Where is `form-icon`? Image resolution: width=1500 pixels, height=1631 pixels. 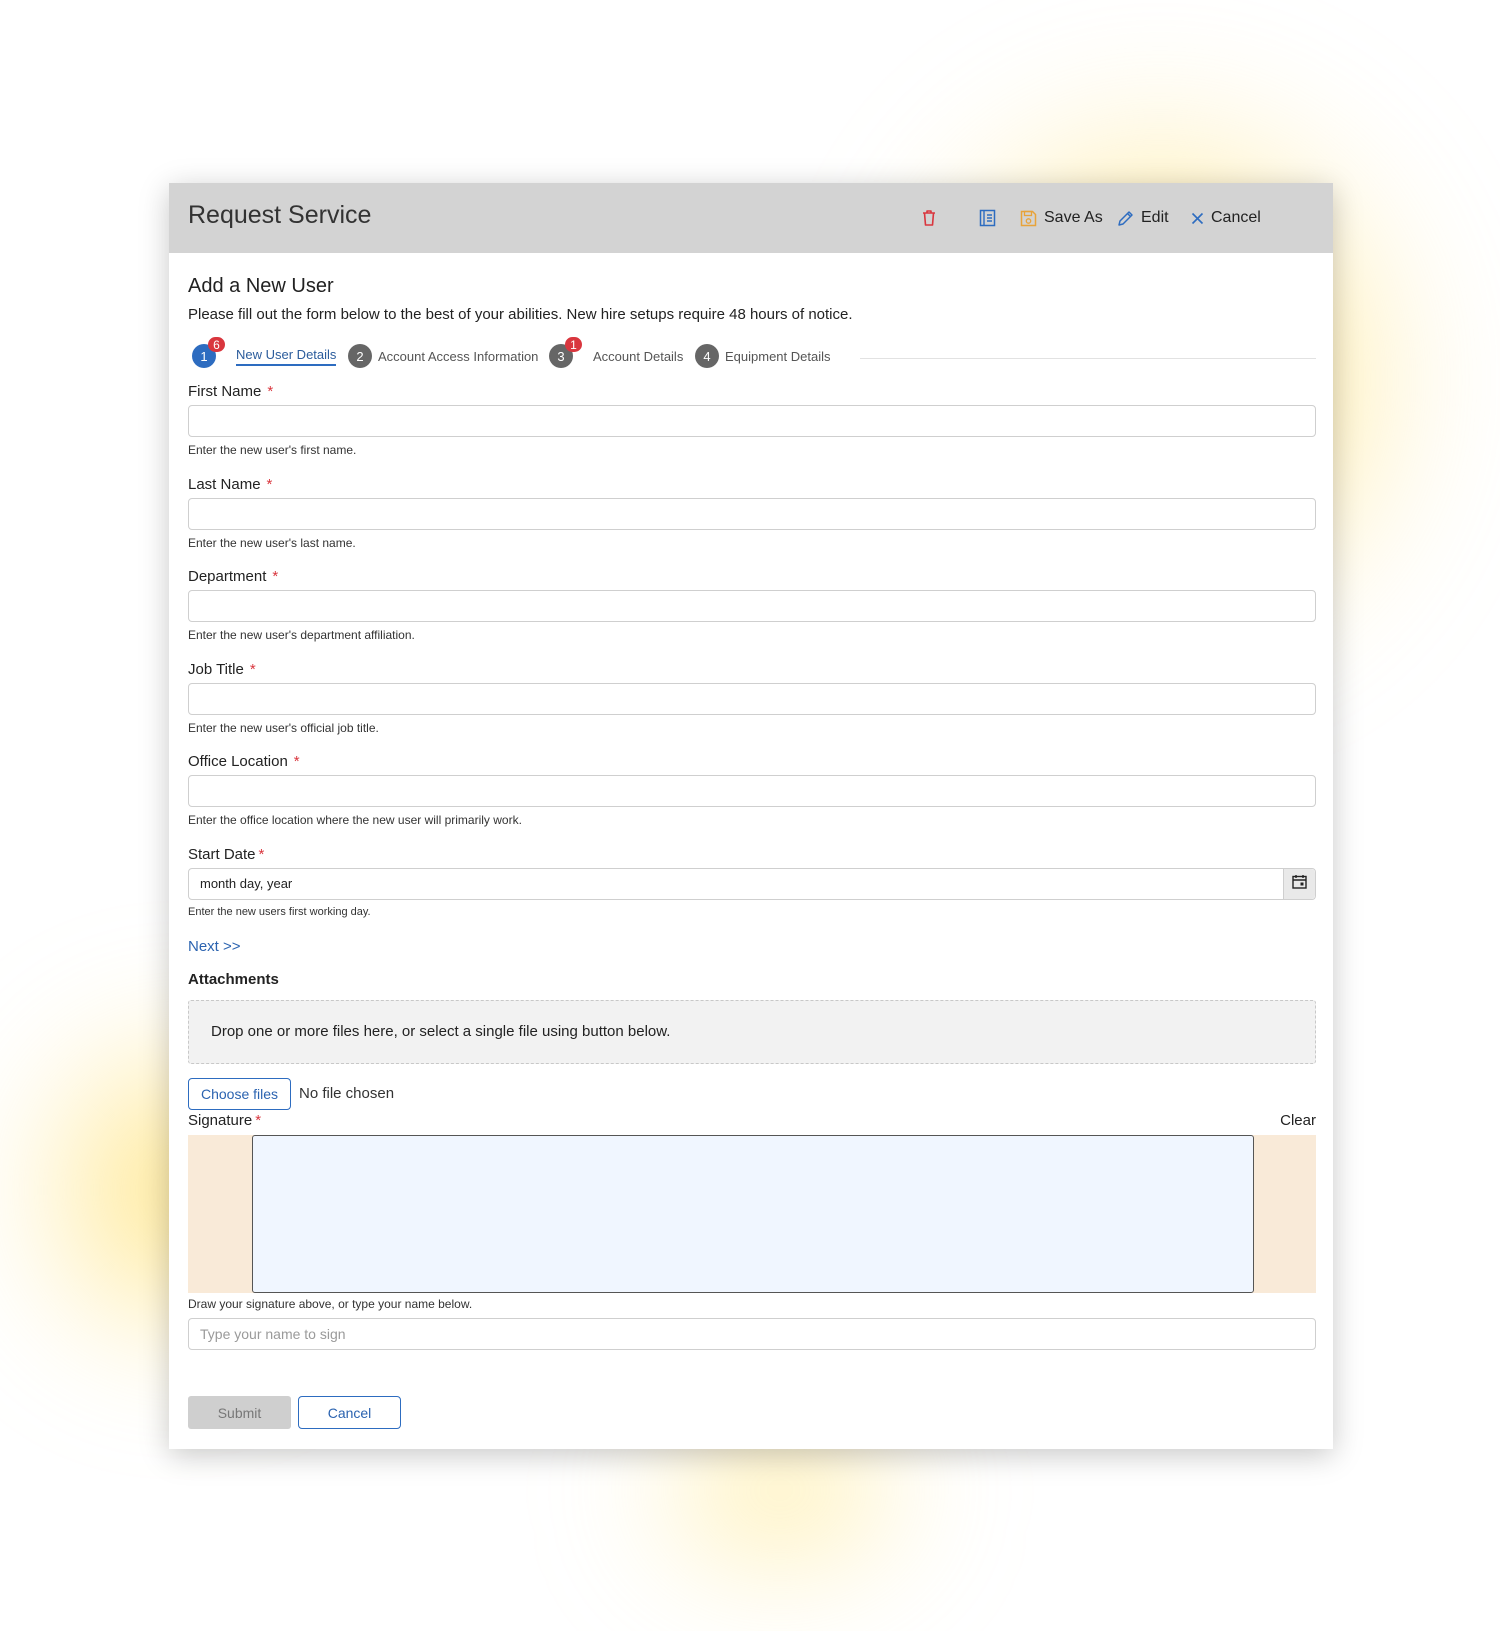
form-icon is located at coordinates (987, 218).